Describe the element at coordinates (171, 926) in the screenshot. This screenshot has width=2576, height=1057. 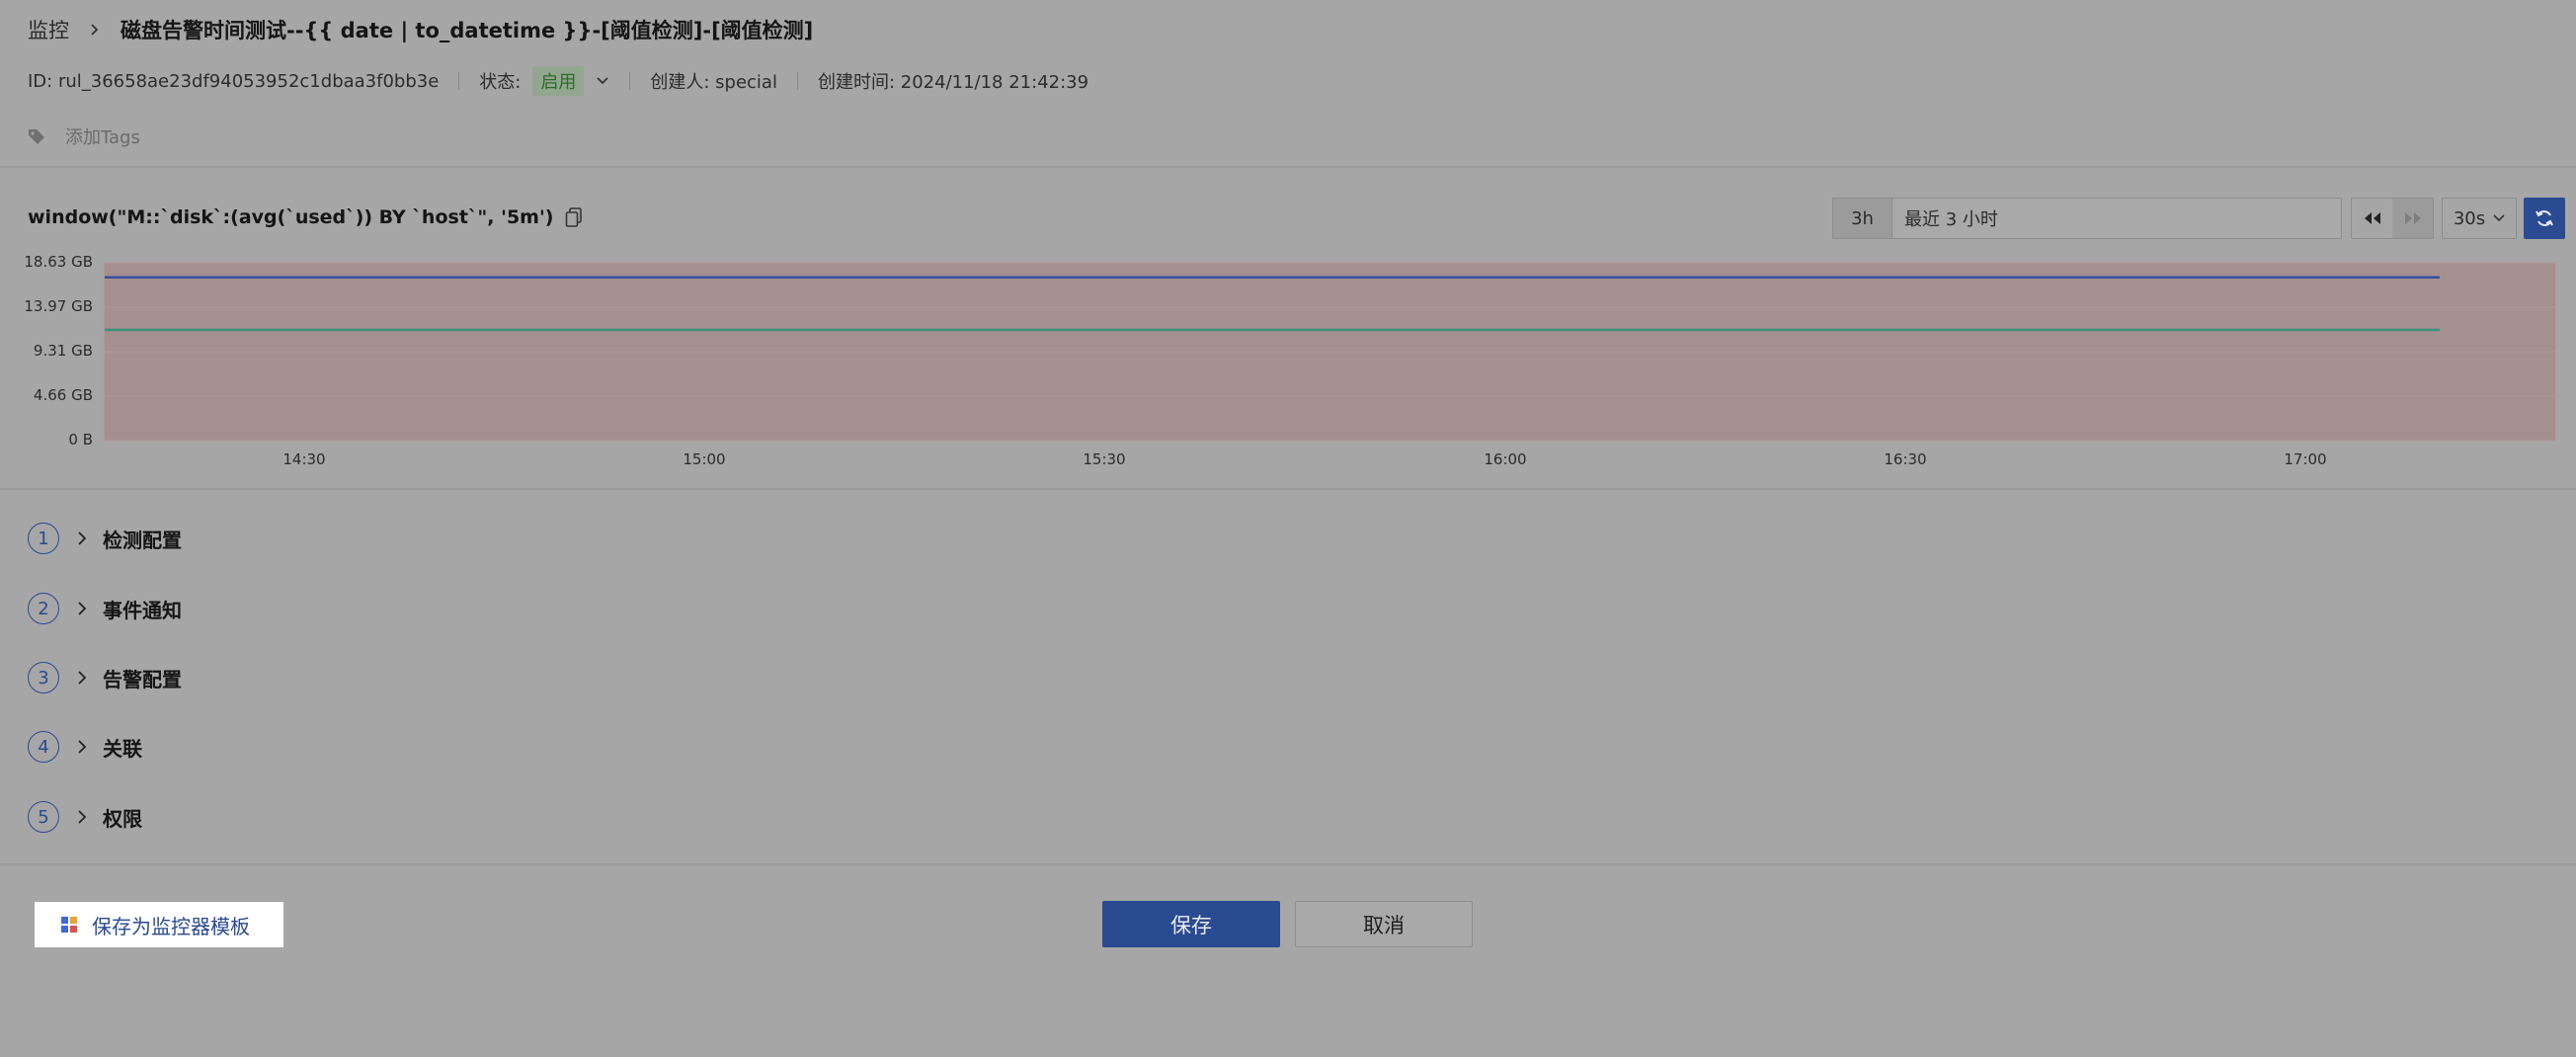
I see `save-as-template-label: 保存为监控器模板` at that location.